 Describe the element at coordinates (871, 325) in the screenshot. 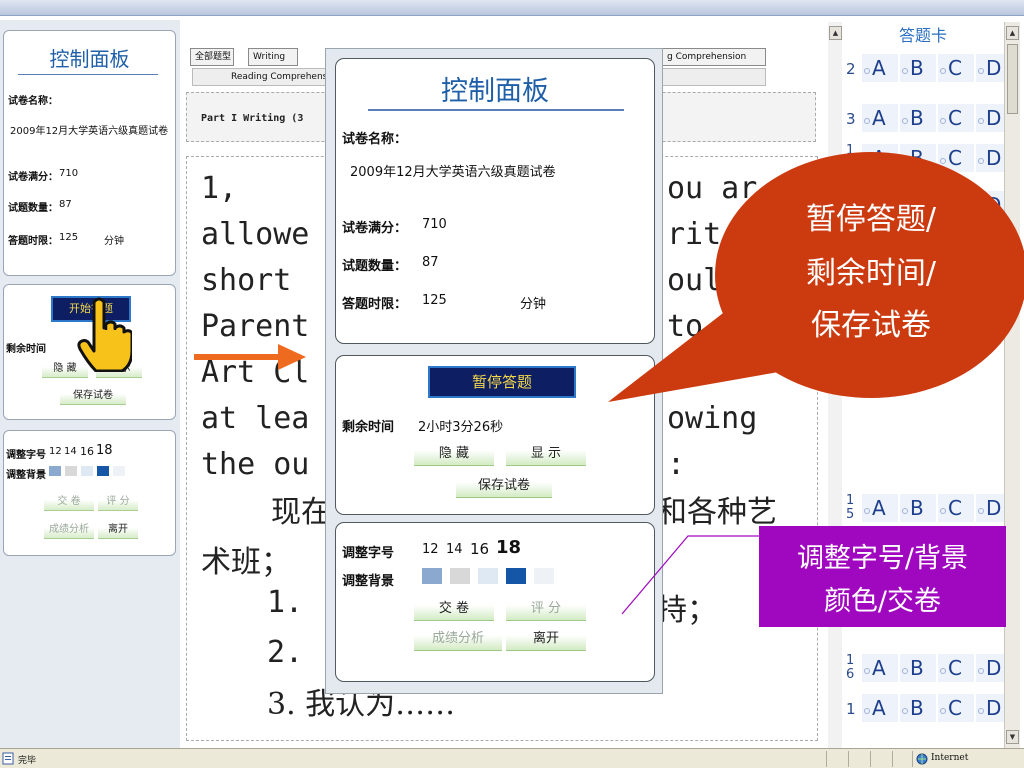

I see `bubble-line-3: 保存试卷` at that location.